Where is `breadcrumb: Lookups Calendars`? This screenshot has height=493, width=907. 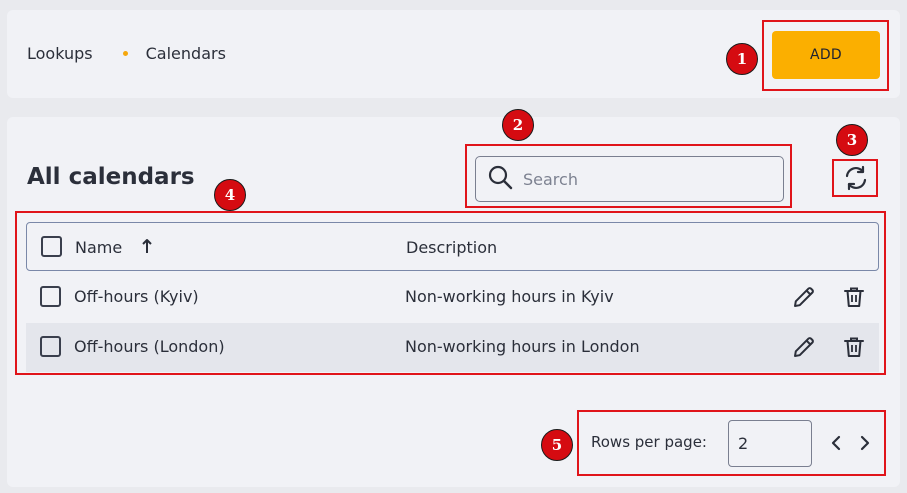 breadcrumb: Lookups Calendars is located at coordinates (126, 53).